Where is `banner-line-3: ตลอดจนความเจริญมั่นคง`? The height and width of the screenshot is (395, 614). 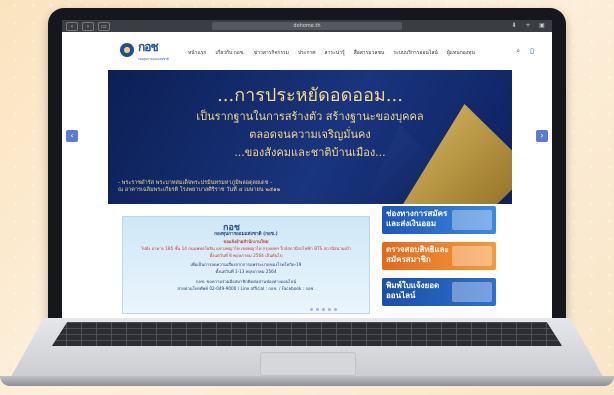
banner-line-3: ตลอดจนความเจริญมั่นคง is located at coordinates (310, 134).